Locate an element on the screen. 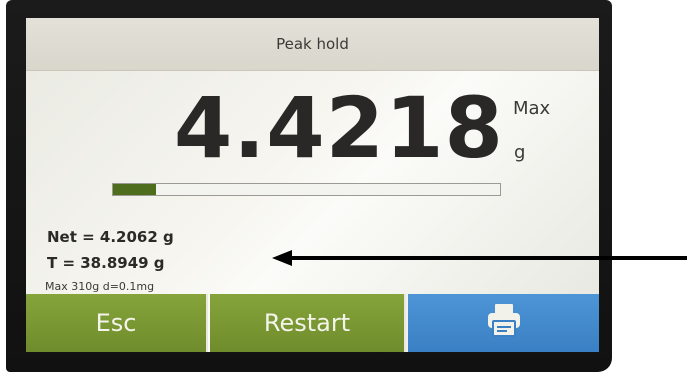 Image resolution: width=687 pixels, height=377 pixels. esc-button-label: Esc is located at coordinates (116, 323).